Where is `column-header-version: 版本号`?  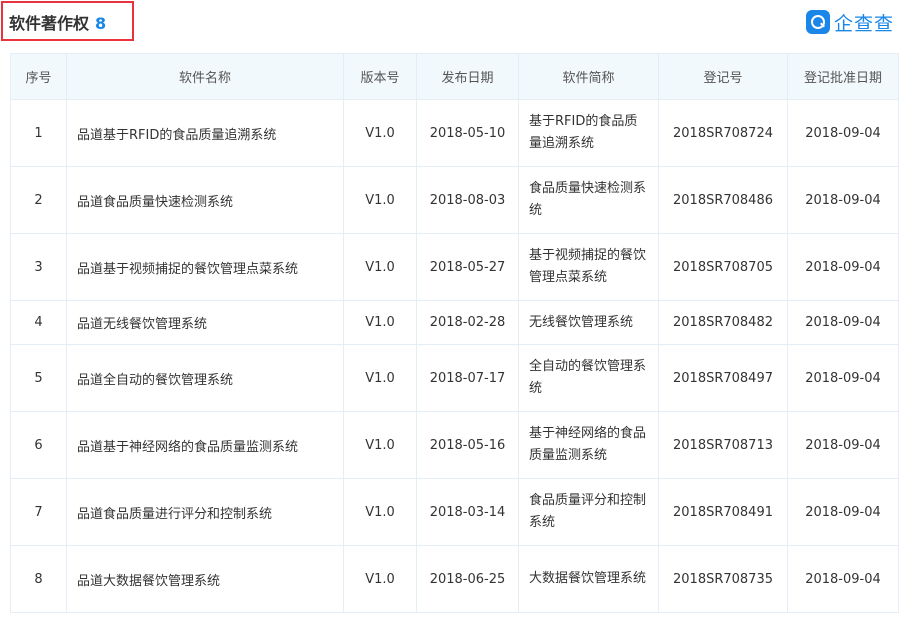
column-header-version: 版本号 is located at coordinates (380, 76).